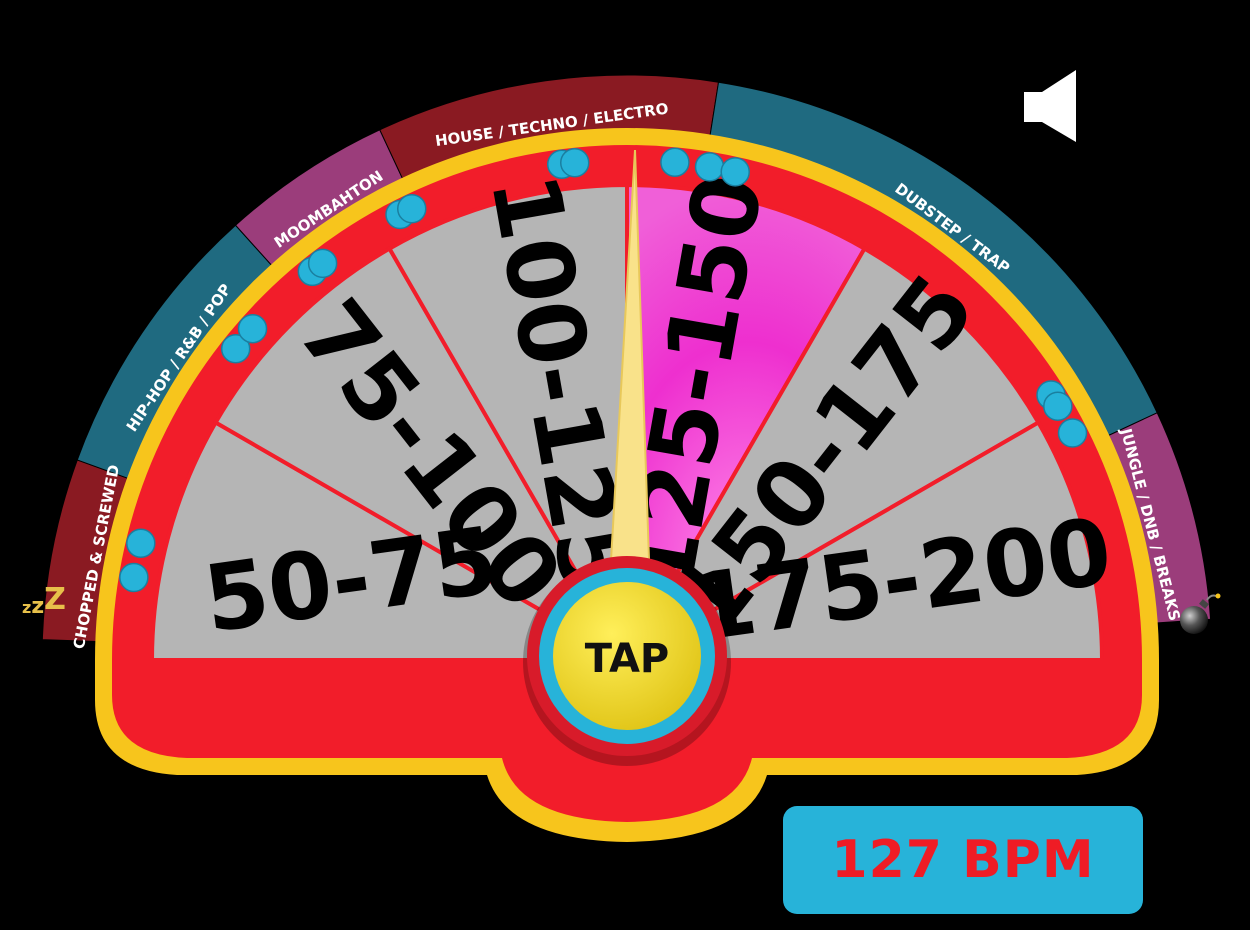 The height and width of the screenshot is (930, 1250). I want to click on bpm-display: 127 BPM, so click(963, 860).